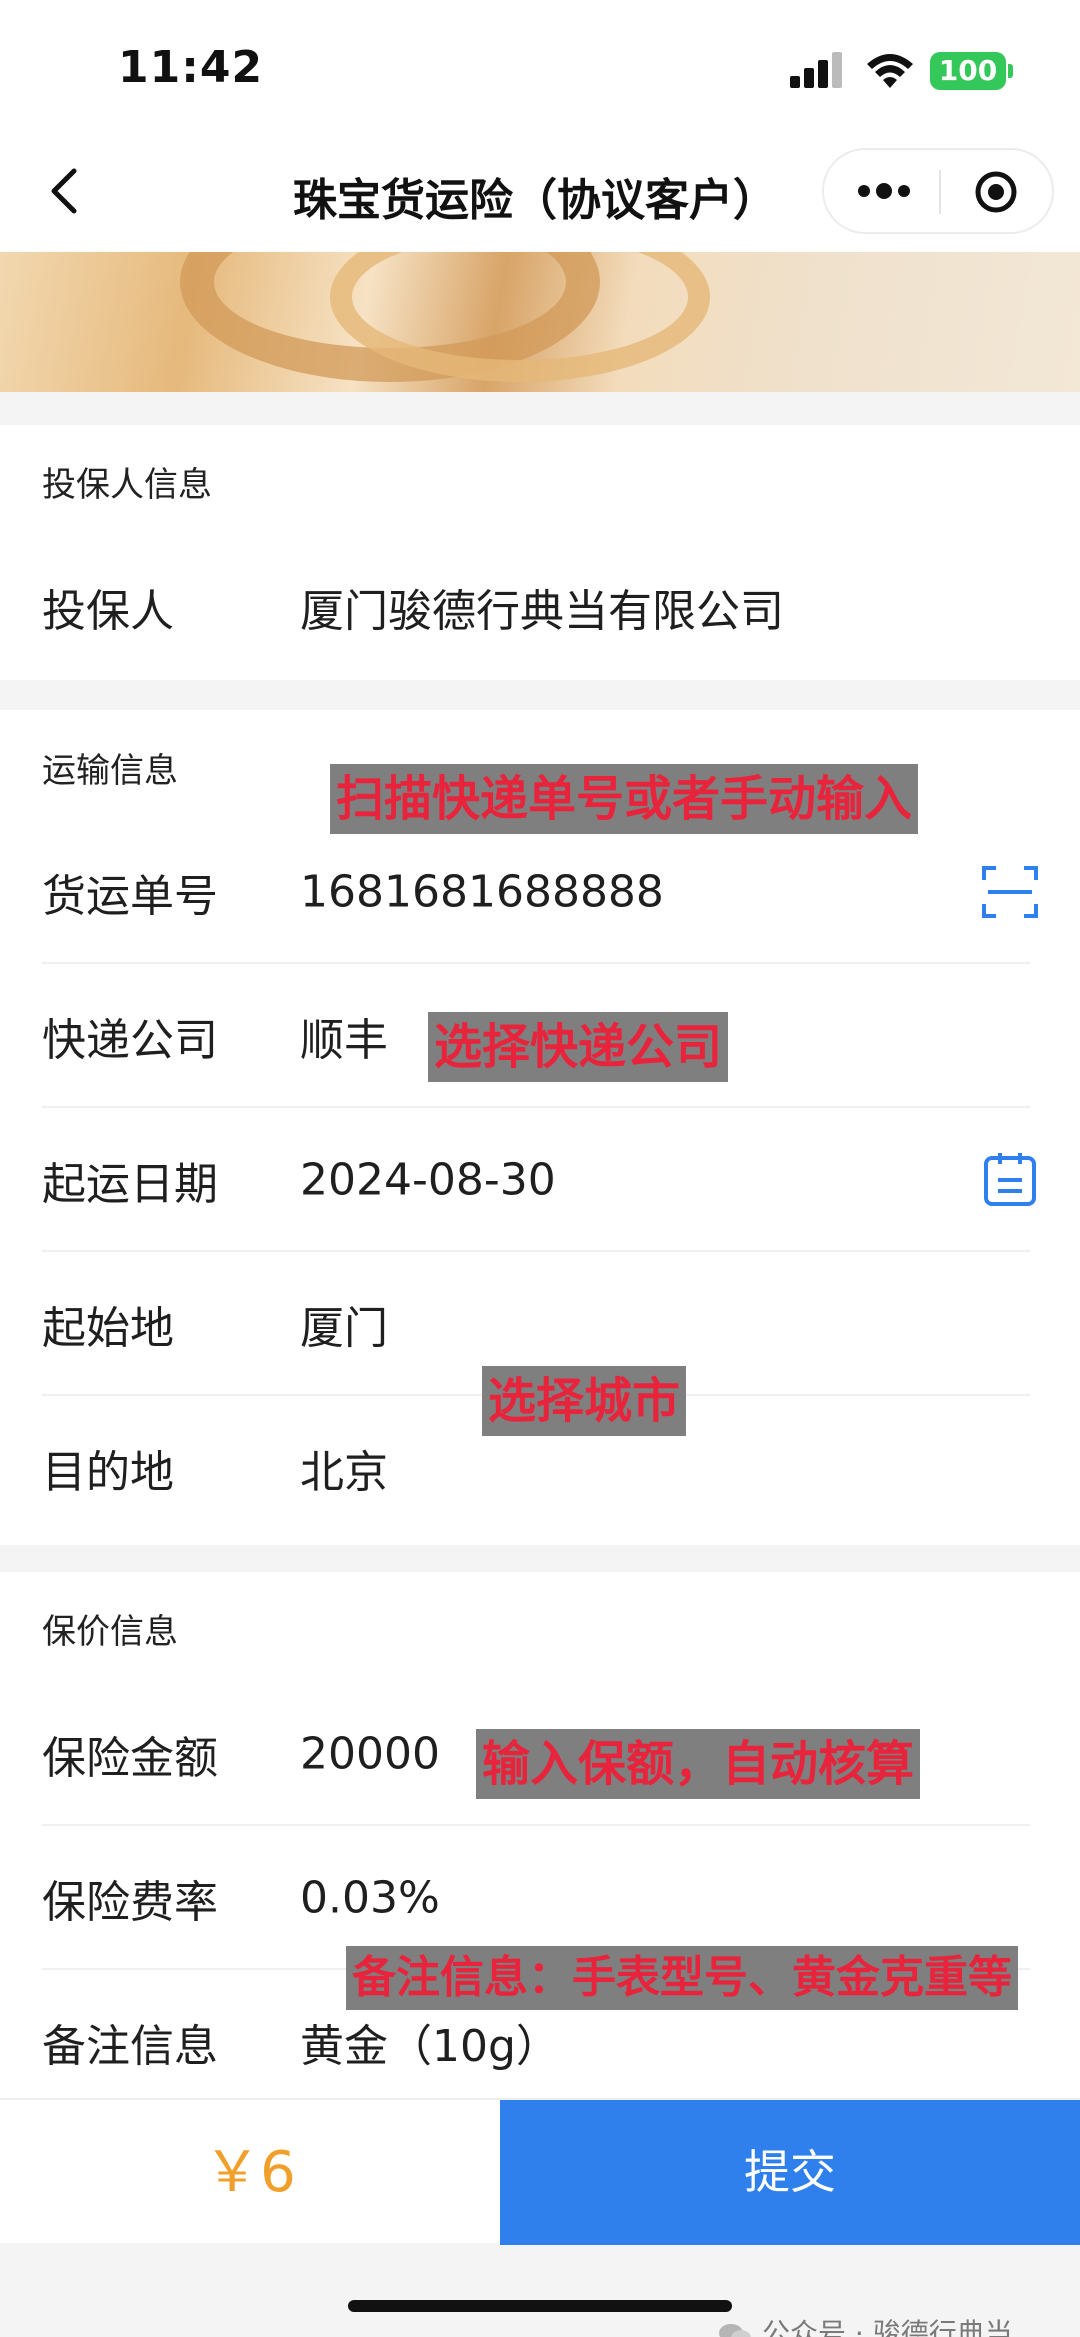 The height and width of the screenshot is (2337, 1080). I want to click on bottom-action-bar: ￥6 提交, so click(540, 2171).